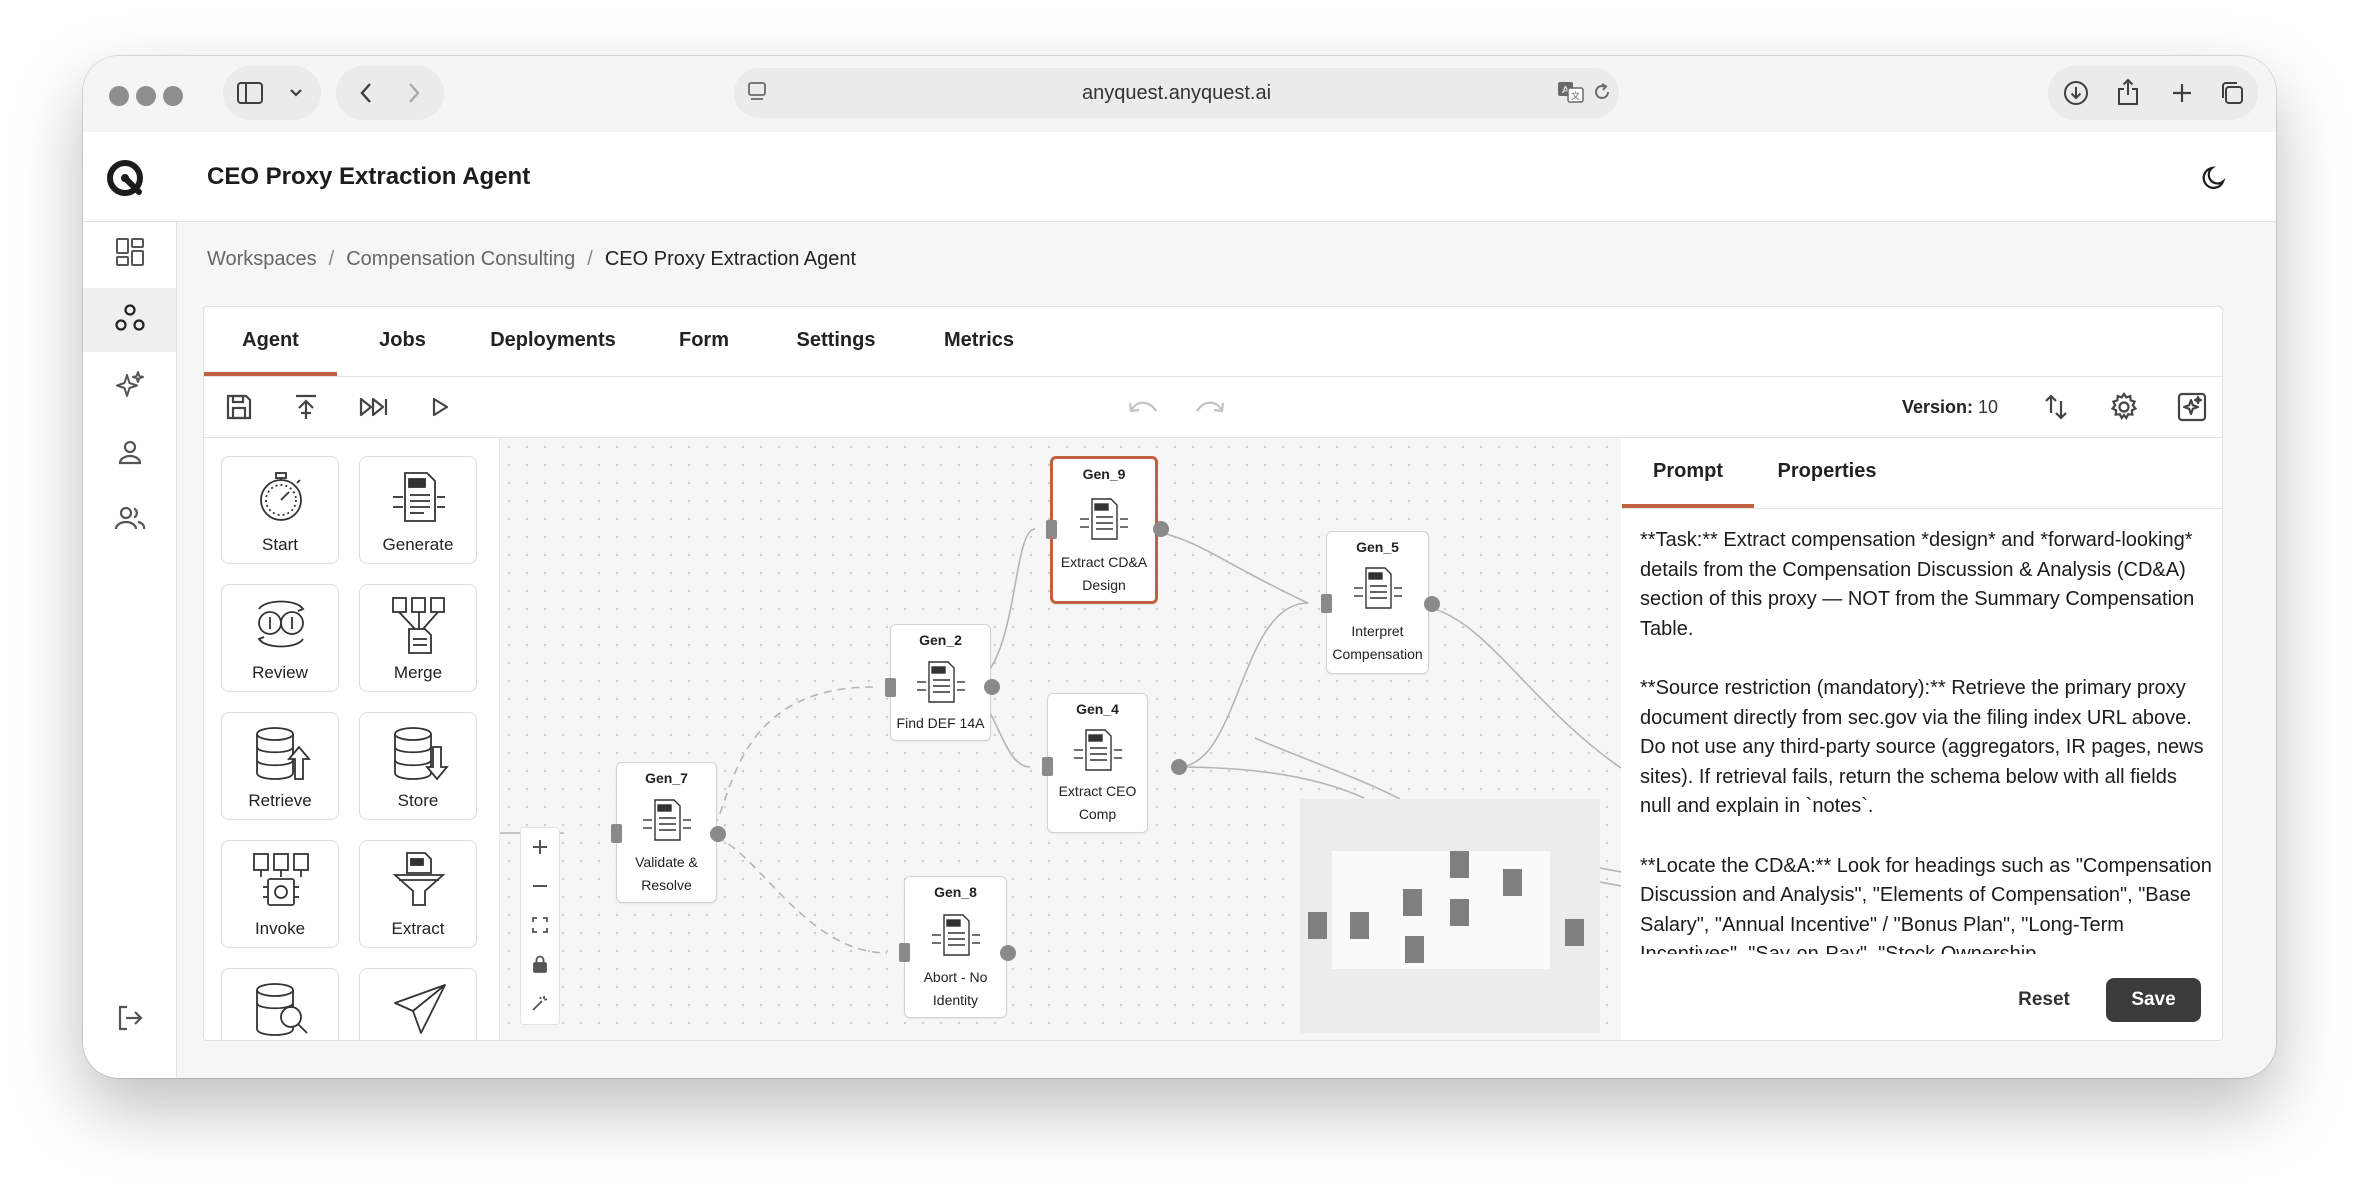 This screenshot has height=1189, width=2360. Describe the element at coordinates (2076, 93) in the screenshot. I see `download-icon` at that location.